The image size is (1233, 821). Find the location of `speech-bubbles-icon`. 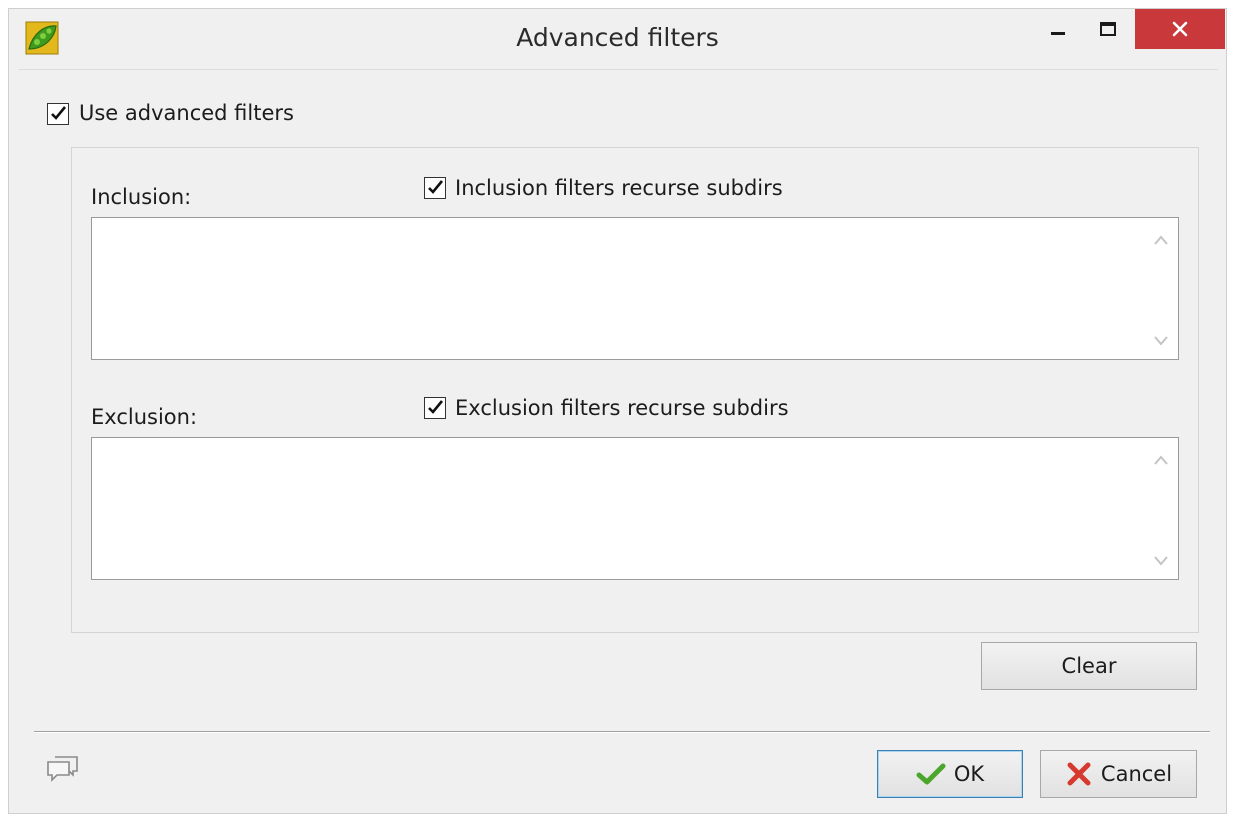

speech-bubbles-icon is located at coordinates (63, 768).